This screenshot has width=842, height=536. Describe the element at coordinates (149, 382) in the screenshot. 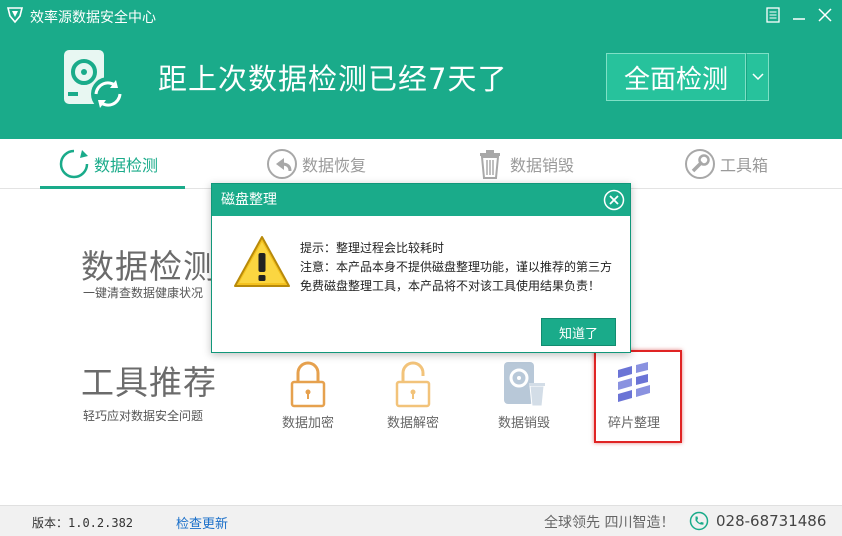

I see `tools-title: 工具推荐` at that location.